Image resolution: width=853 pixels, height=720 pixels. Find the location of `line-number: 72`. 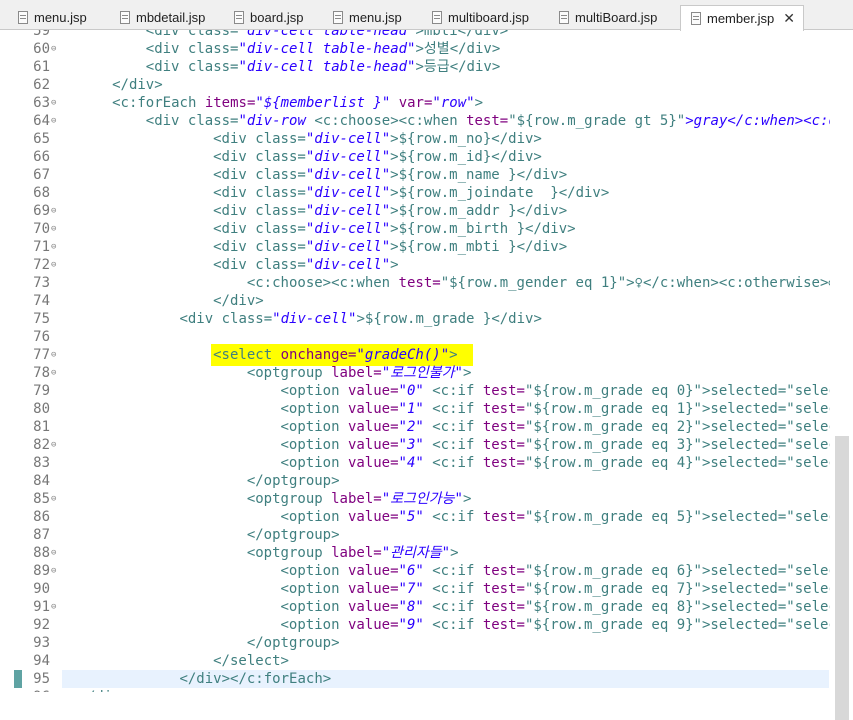

line-number: 72 is located at coordinates (35, 265).